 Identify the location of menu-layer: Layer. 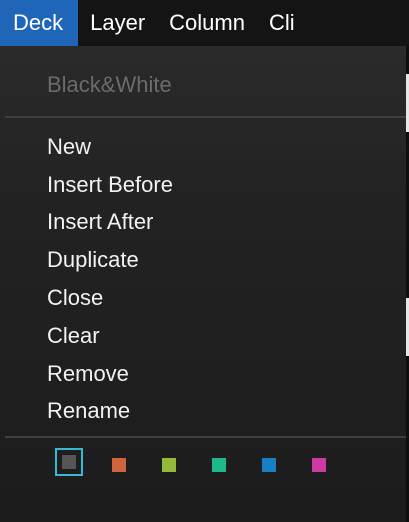
(117, 23).